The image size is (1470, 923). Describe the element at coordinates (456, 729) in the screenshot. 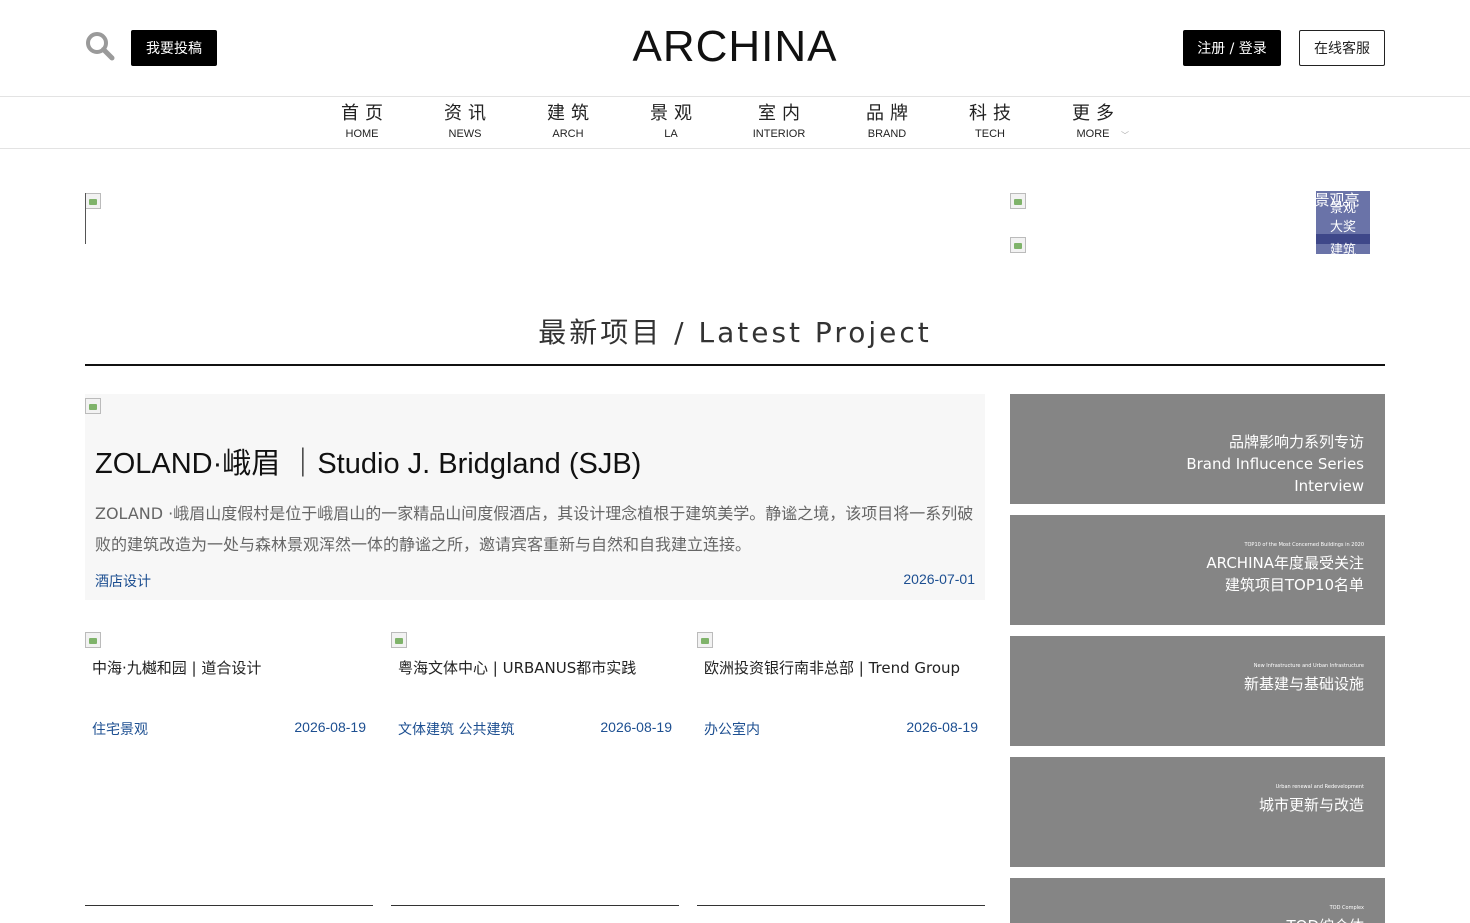

I see `card-tag: 文体建筑 公共建筑` at that location.